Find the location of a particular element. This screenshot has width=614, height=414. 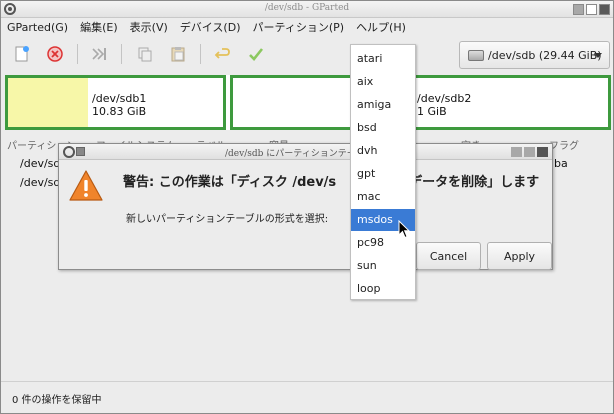

dialog-message: 新しいパーティションテーブルの形式を選択: is located at coordinates (227, 219).